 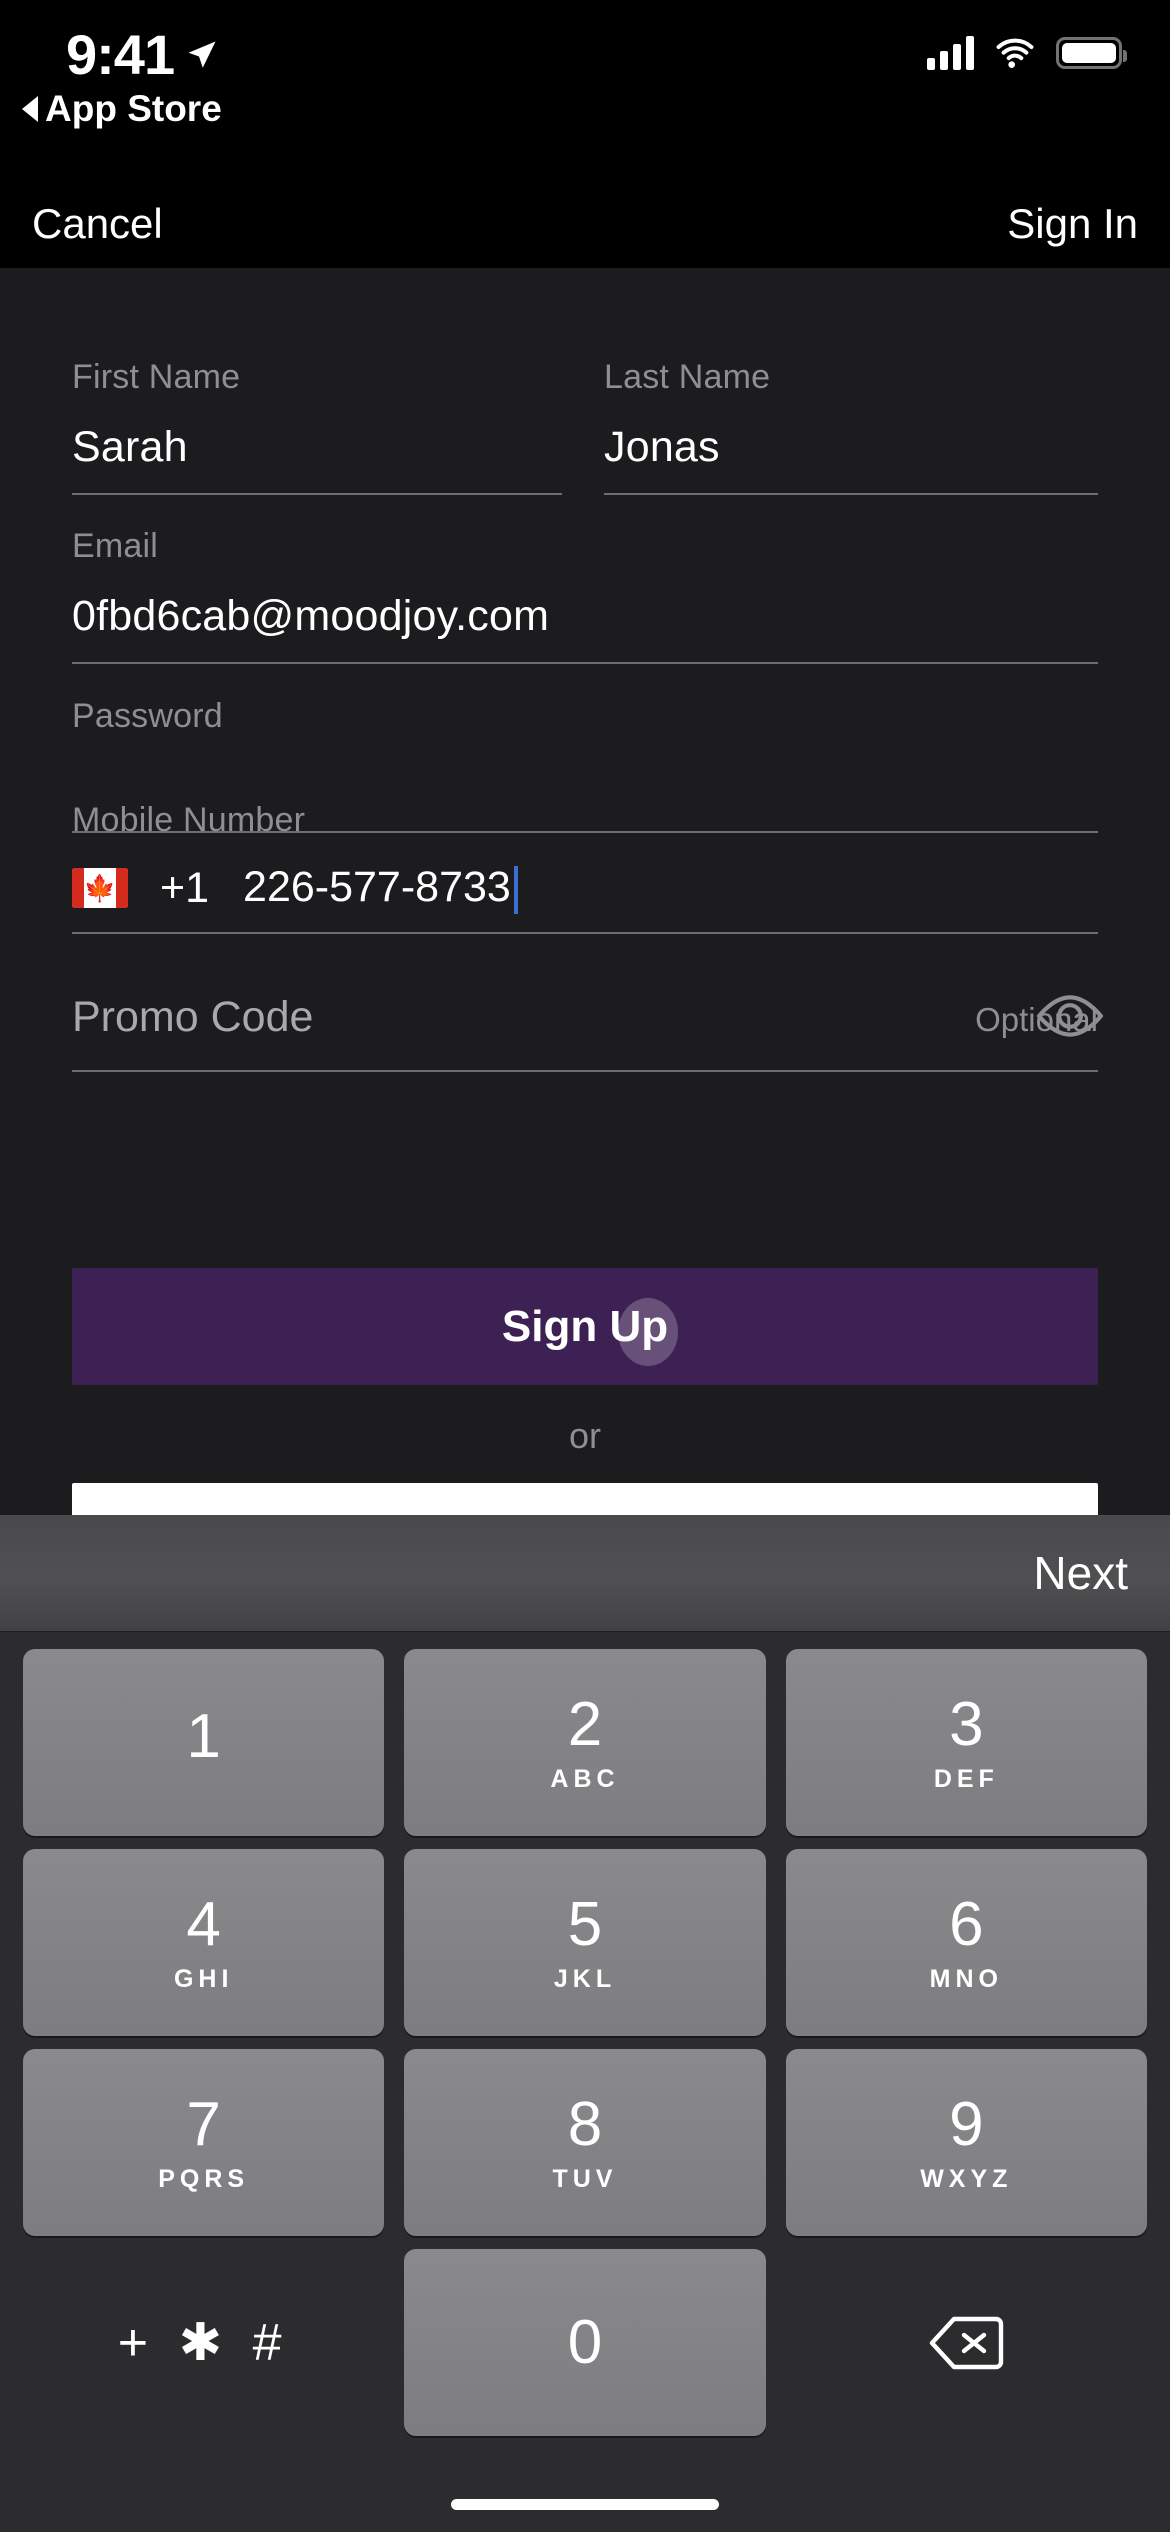 I want to click on key-number: 6, so click(x=966, y=1924).